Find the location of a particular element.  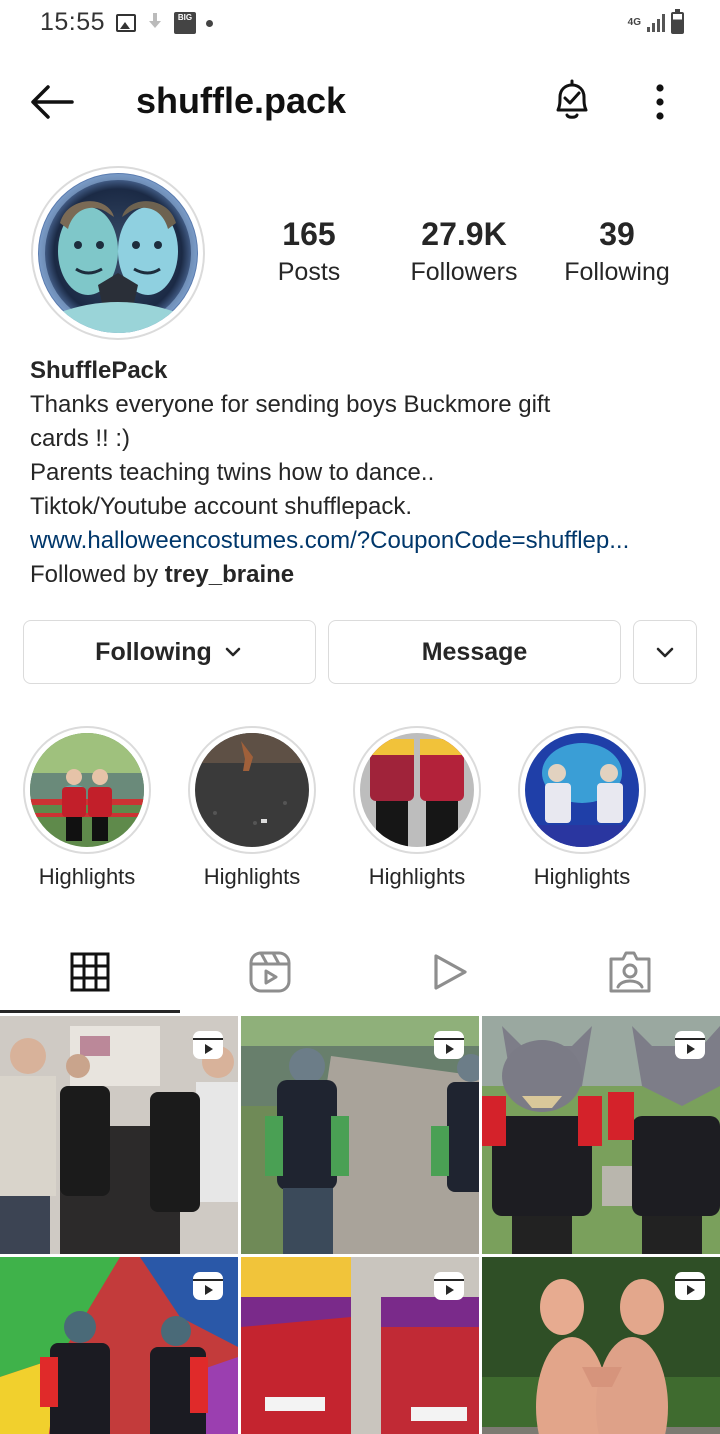

tab-videos is located at coordinates (450, 972).